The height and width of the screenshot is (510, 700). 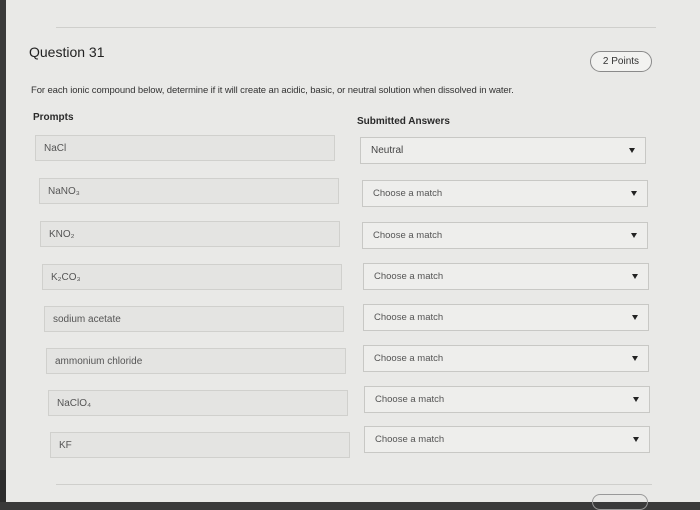 What do you see at coordinates (55, 148) in the screenshot?
I see `prompt-label: NaCl` at bounding box center [55, 148].